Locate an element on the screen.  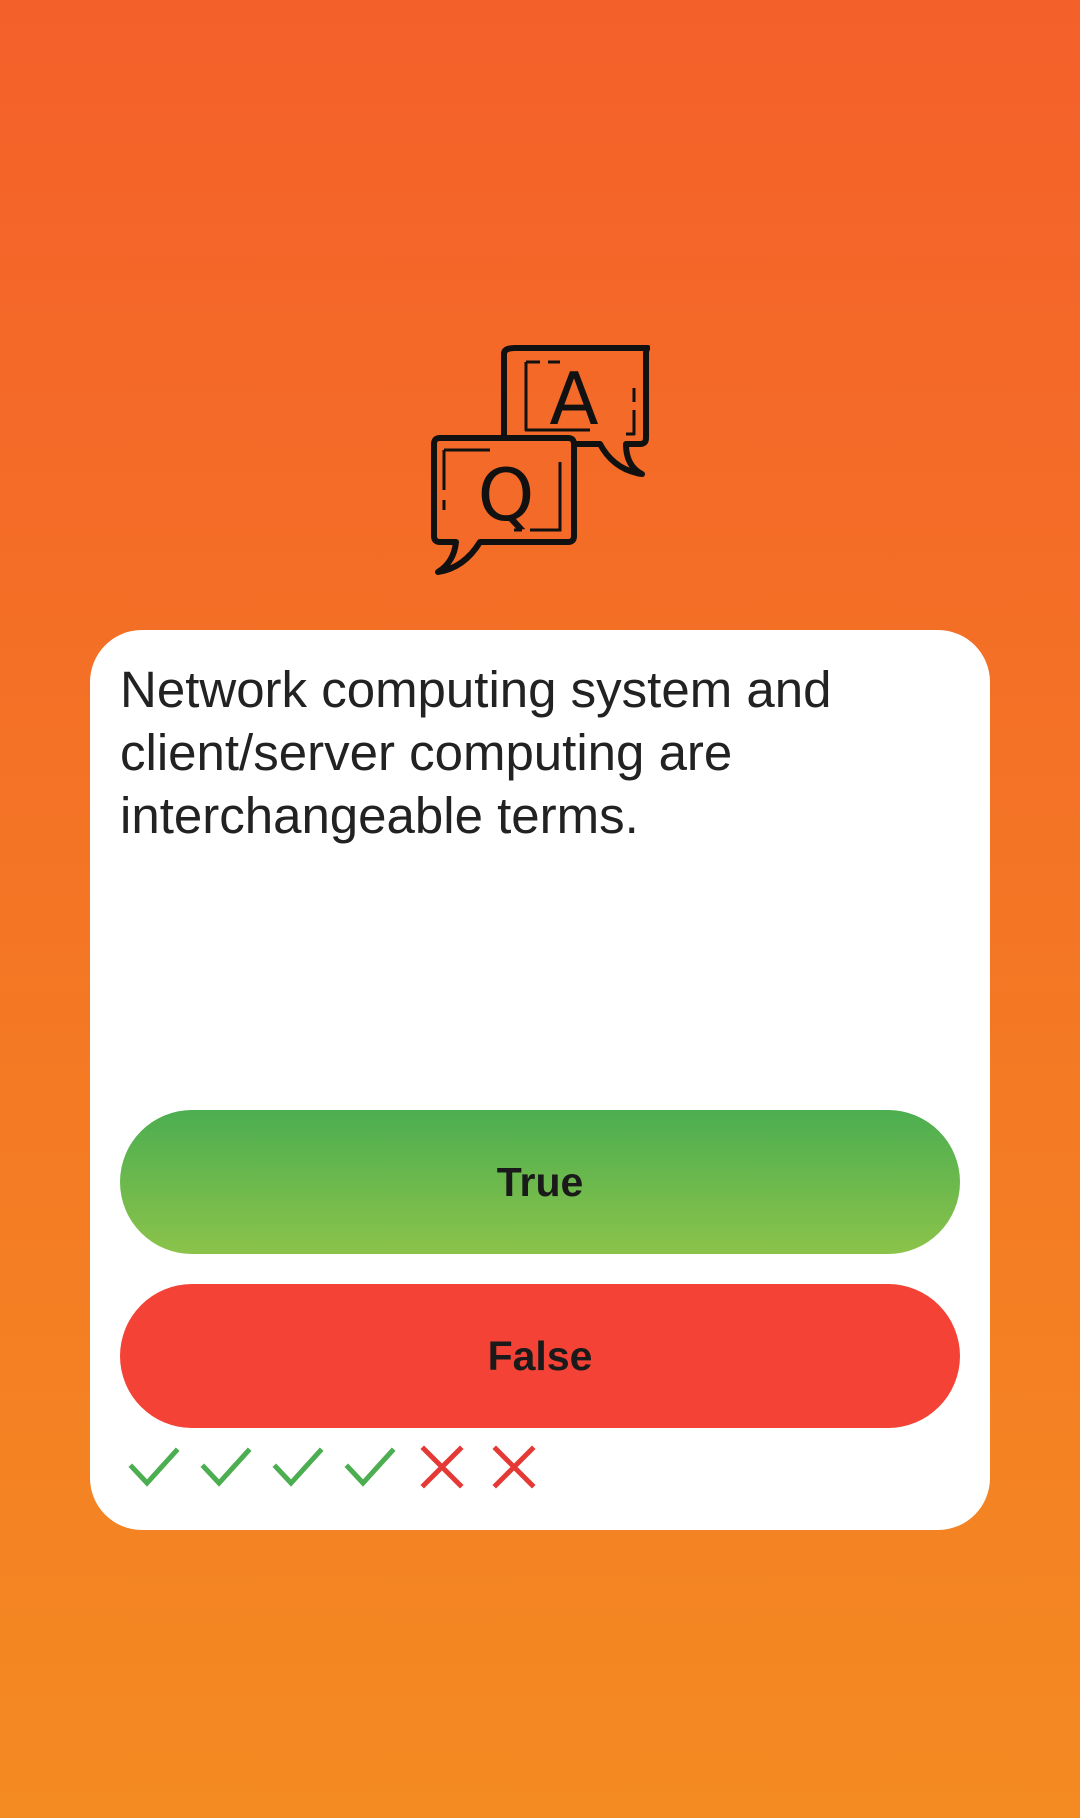
qa-speech-bubbles-icon: A Q is located at coordinates (540, 460).